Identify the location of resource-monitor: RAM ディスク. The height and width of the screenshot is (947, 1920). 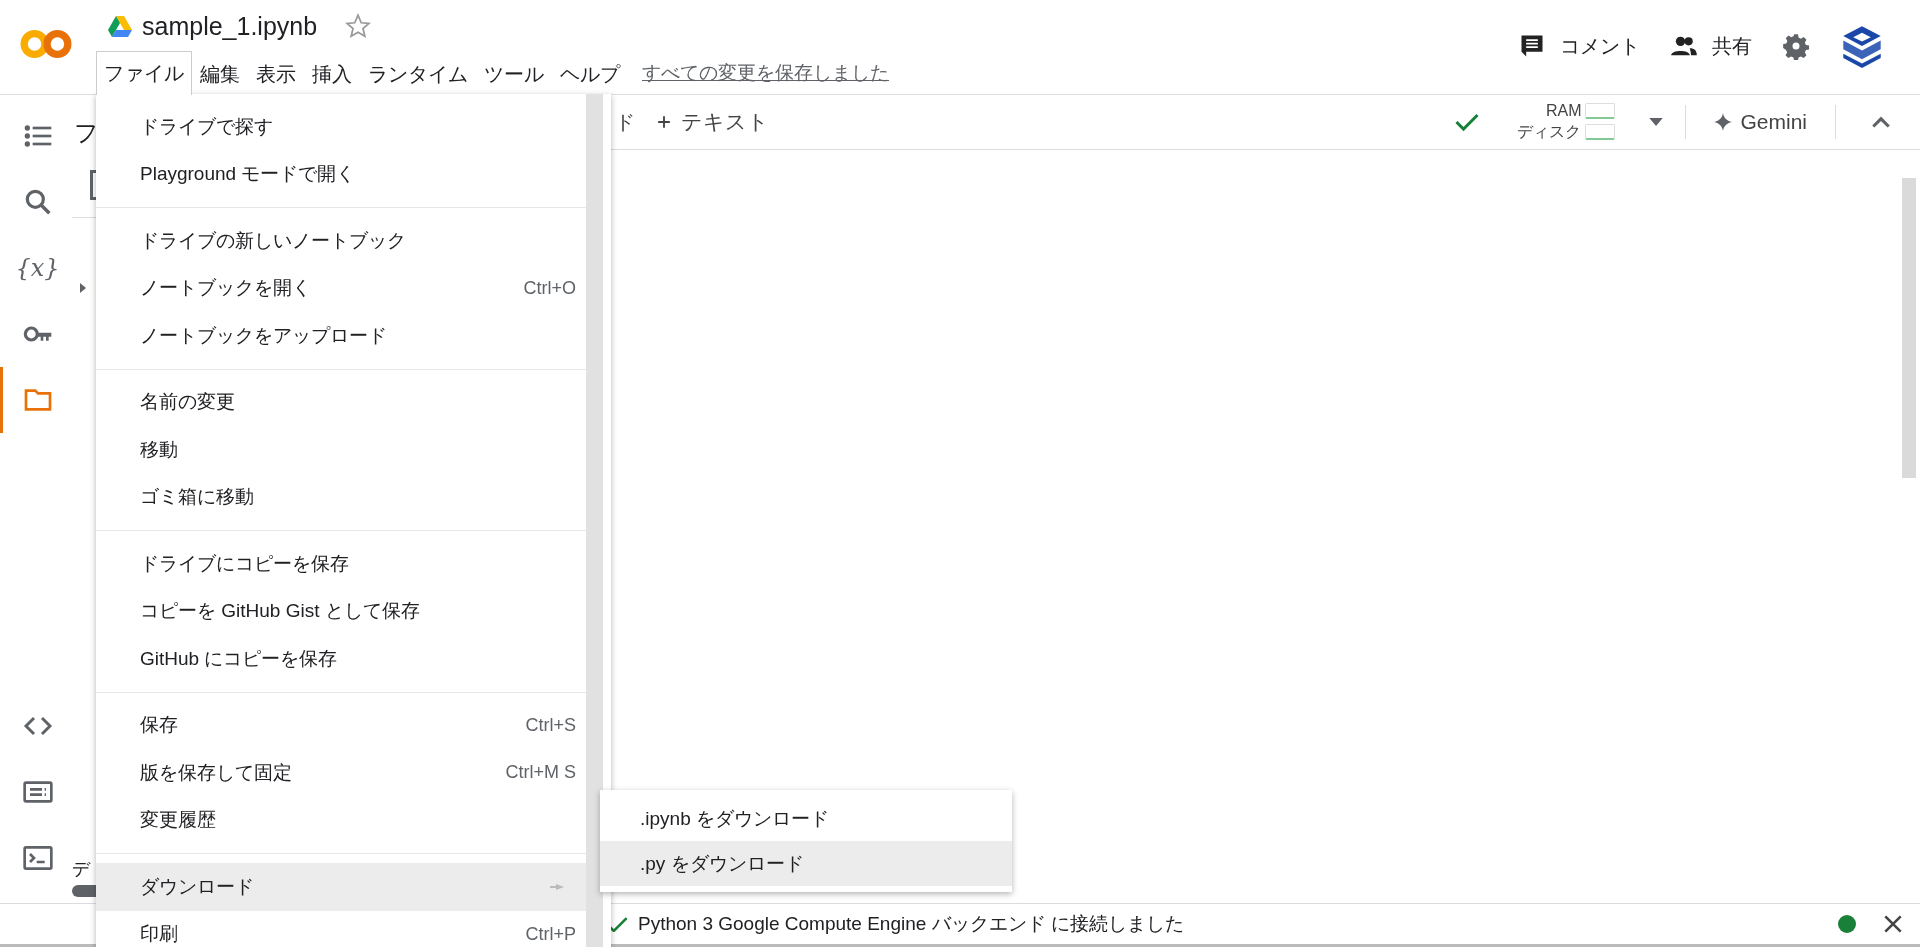
(1566, 122).